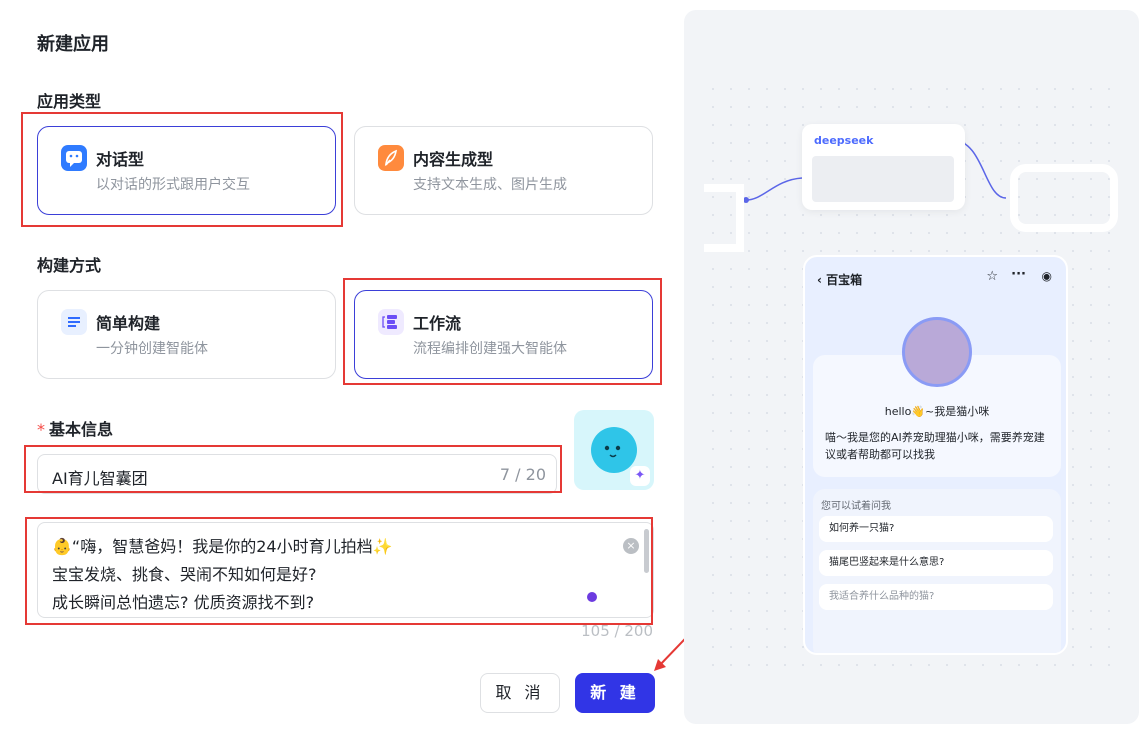  Describe the element at coordinates (992, 276) in the screenshot. I see `star-icon: ☆` at that location.